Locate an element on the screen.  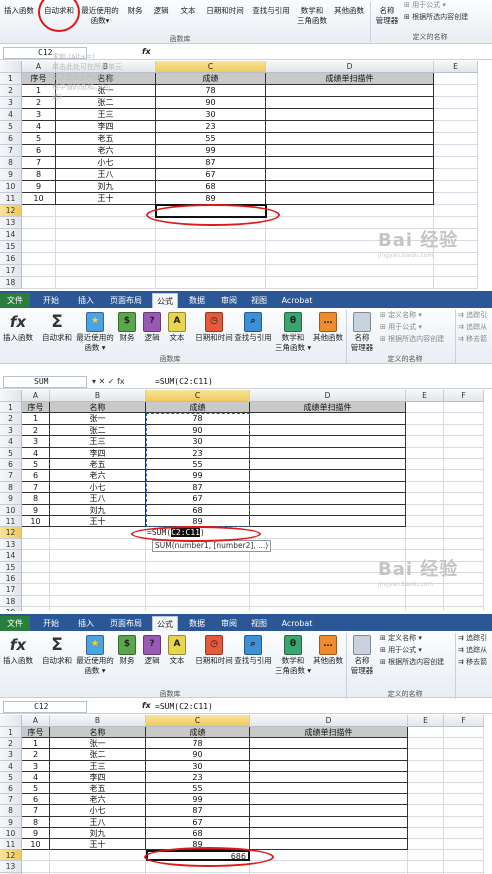
tab-6: 审阅 is located at coordinates (229, 623).